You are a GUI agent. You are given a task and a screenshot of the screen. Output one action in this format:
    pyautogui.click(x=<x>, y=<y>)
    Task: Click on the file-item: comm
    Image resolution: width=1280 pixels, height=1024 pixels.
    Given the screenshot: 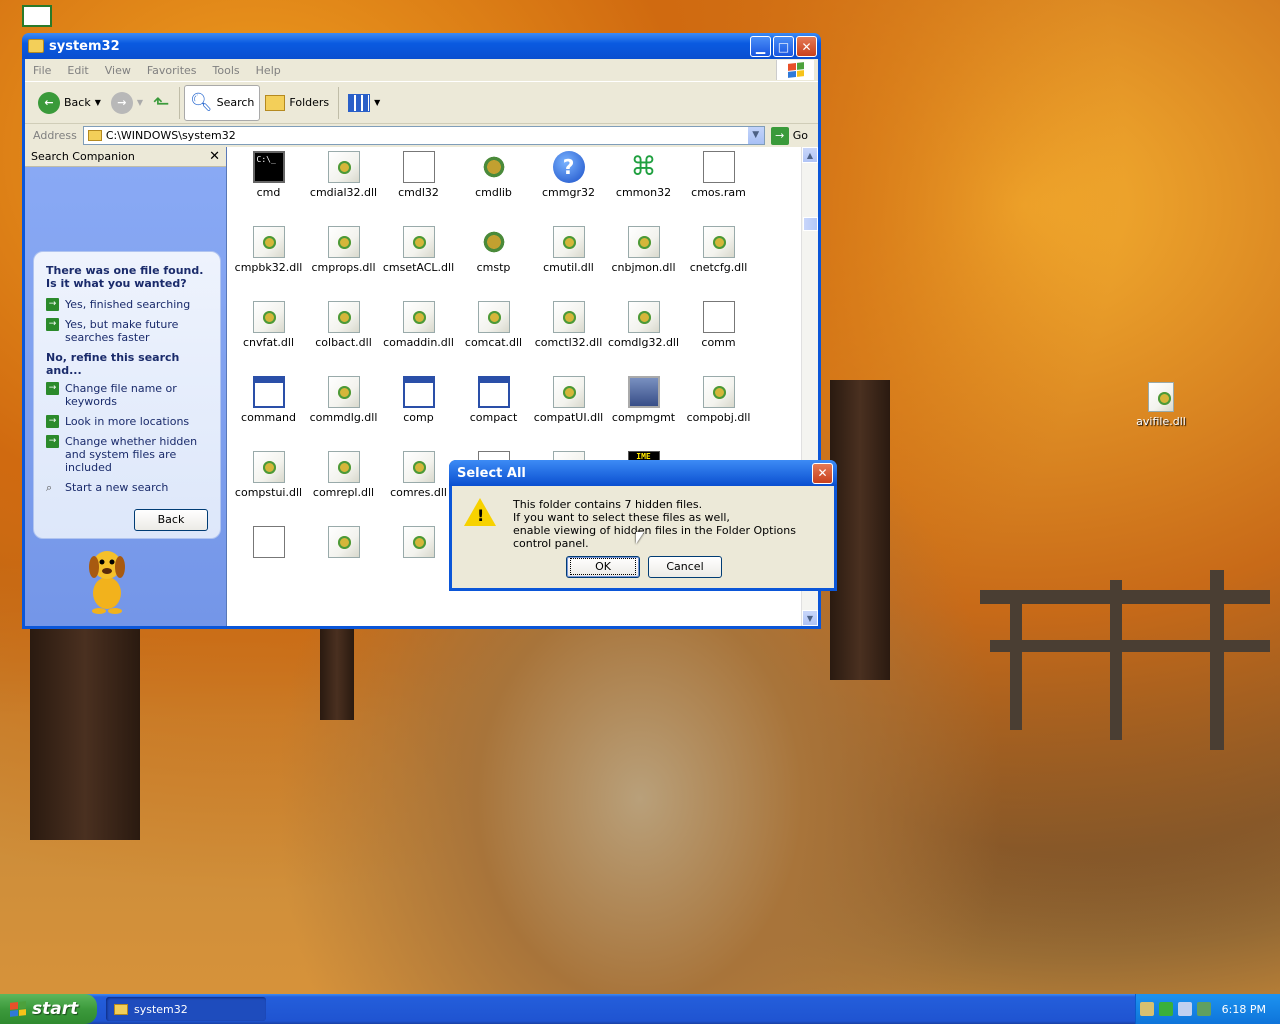 What is the action you would take?
    pyautogui.click(x=718, y=325)
    